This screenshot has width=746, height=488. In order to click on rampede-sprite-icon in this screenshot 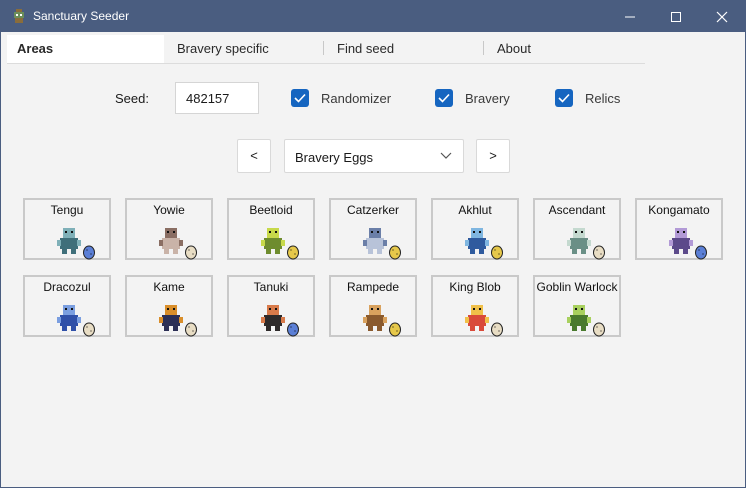, I will do `click(375, 318)`.